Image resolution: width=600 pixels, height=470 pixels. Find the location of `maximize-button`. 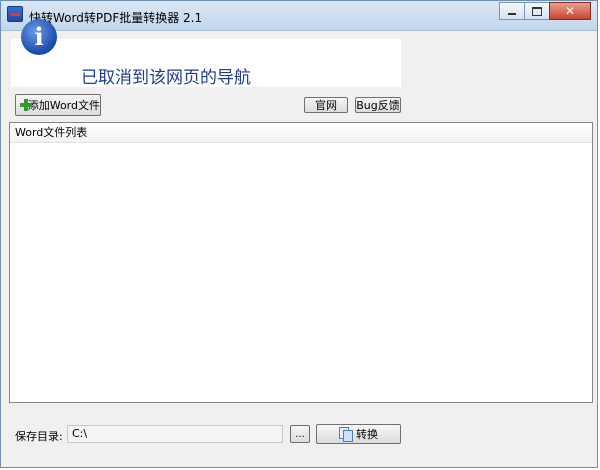

maximize-button is located at coordinates (537, 11).